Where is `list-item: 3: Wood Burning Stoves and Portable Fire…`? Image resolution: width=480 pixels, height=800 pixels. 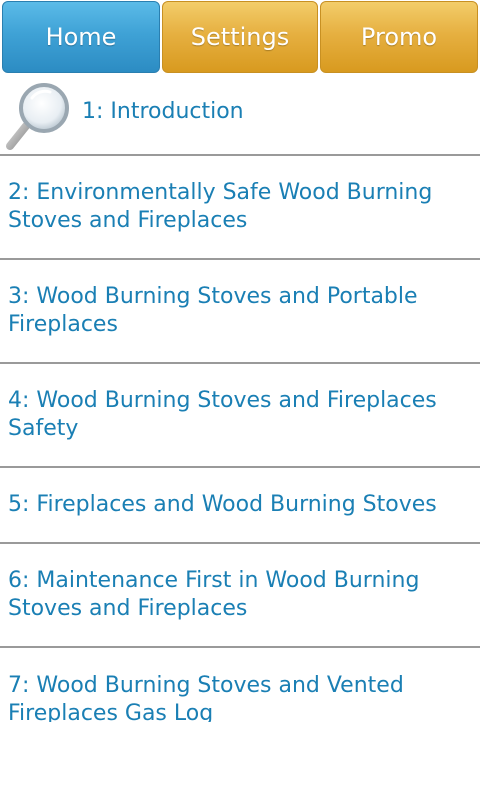 list-item: 3: Wood Burning Stoves and Portable Fire… is located at coordinates (240, 311).